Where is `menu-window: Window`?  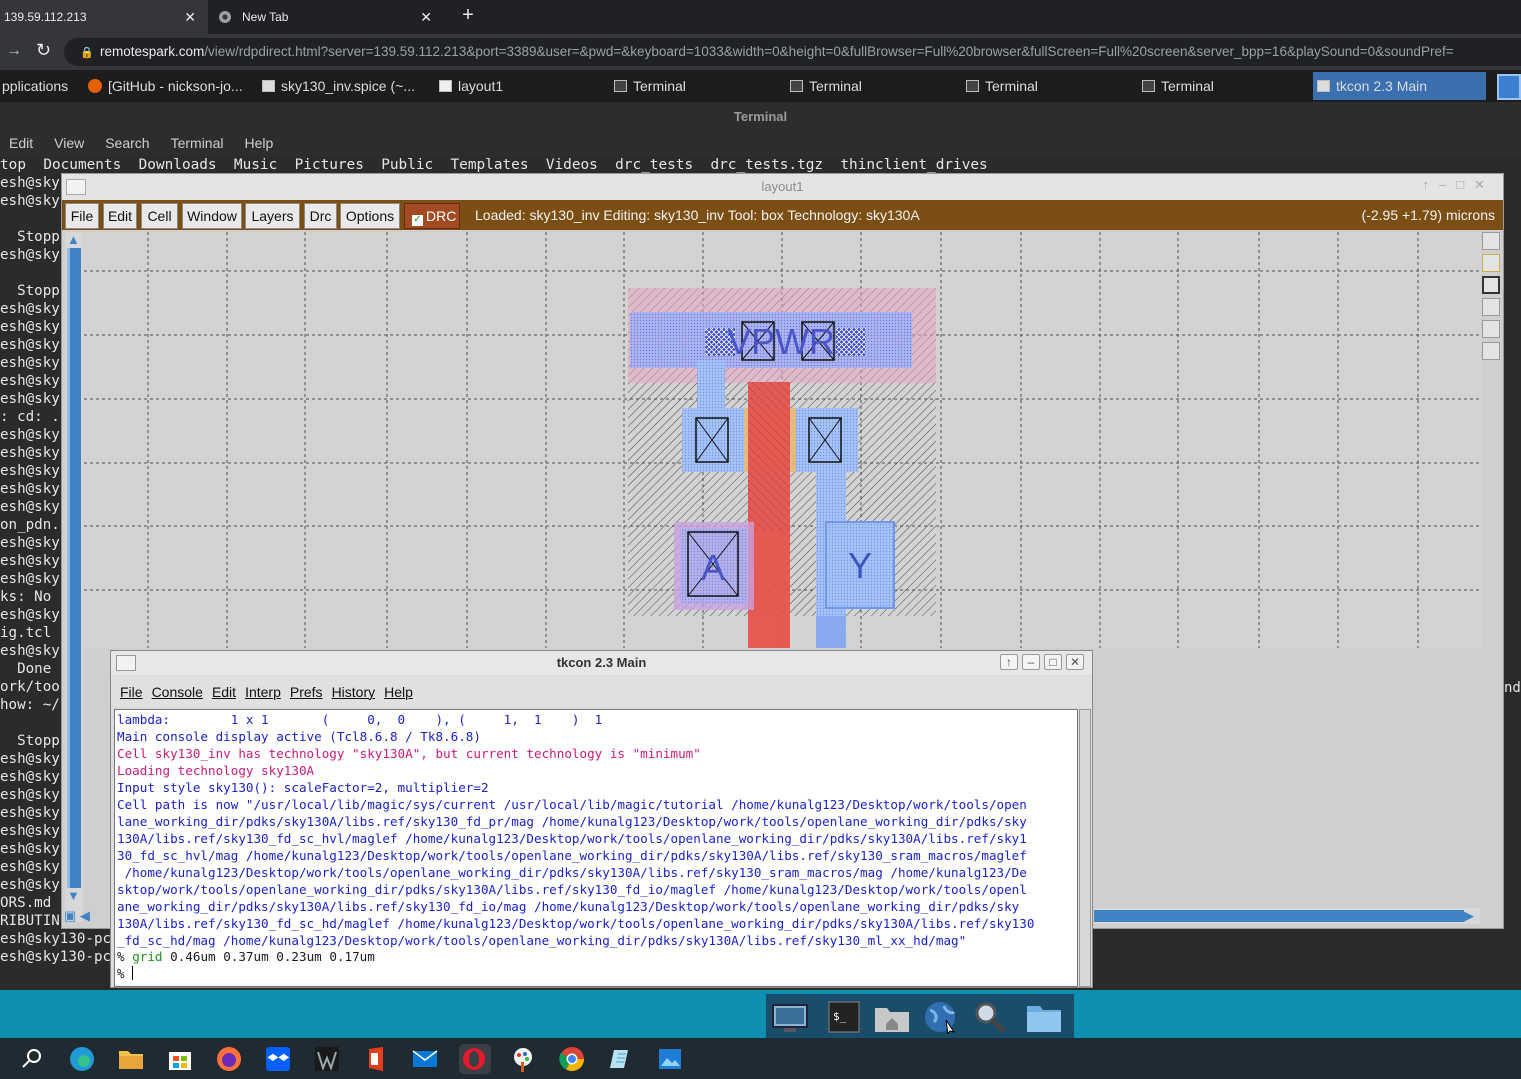
menu-window: Window is located at coordinates (212, 216).